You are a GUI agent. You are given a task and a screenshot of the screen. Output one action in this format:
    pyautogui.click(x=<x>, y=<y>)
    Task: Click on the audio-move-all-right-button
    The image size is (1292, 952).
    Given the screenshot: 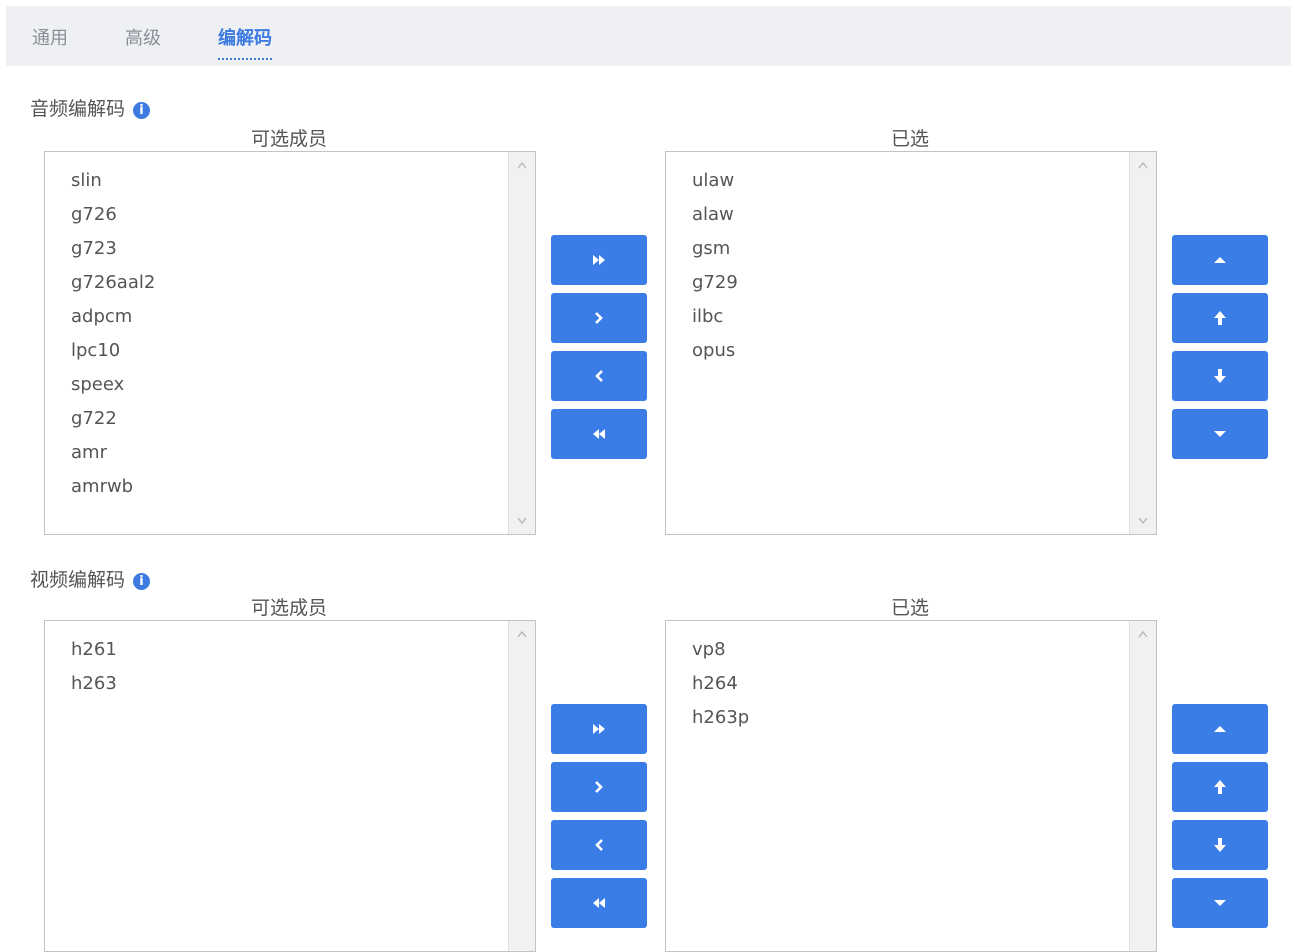 What is the action you would take?
    pyautogui.click(x=599, y=260)
    